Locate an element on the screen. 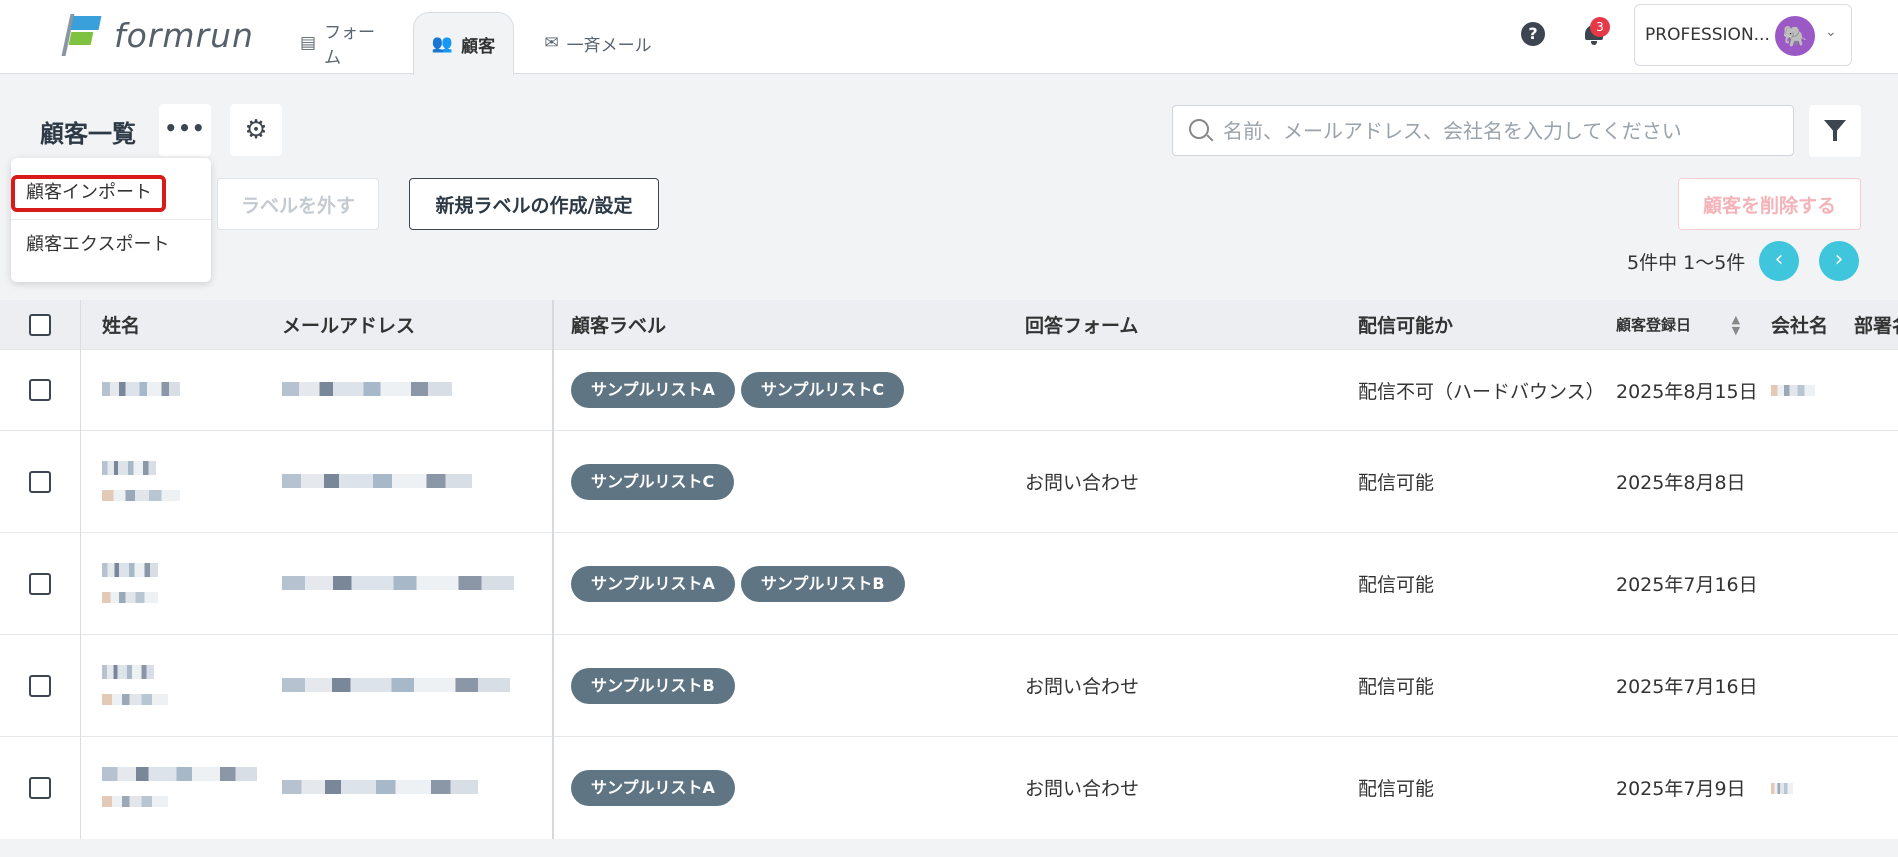 This screenshot has height=857, width=1898. tab-customers: 👥 顧客 is located at coordinates (463, 43).